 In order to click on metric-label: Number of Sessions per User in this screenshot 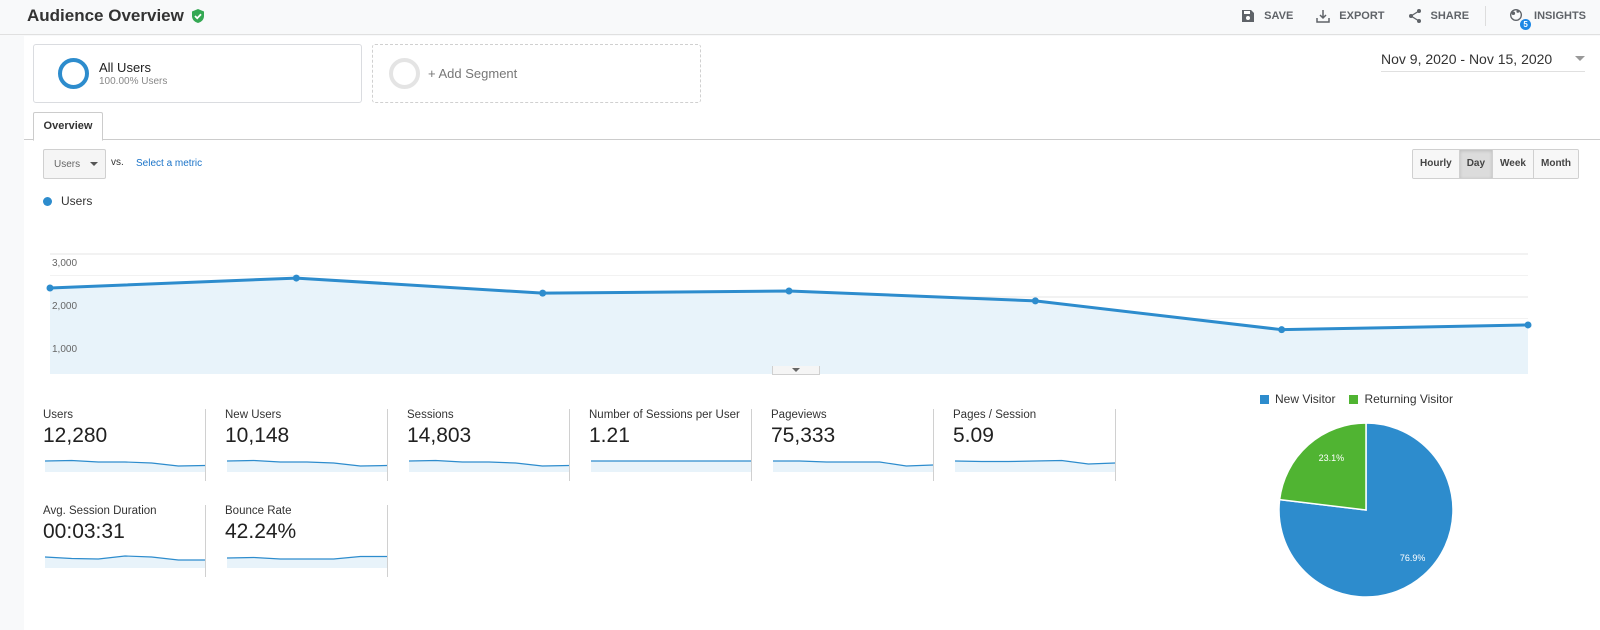, I will do `click(664, 415)`.